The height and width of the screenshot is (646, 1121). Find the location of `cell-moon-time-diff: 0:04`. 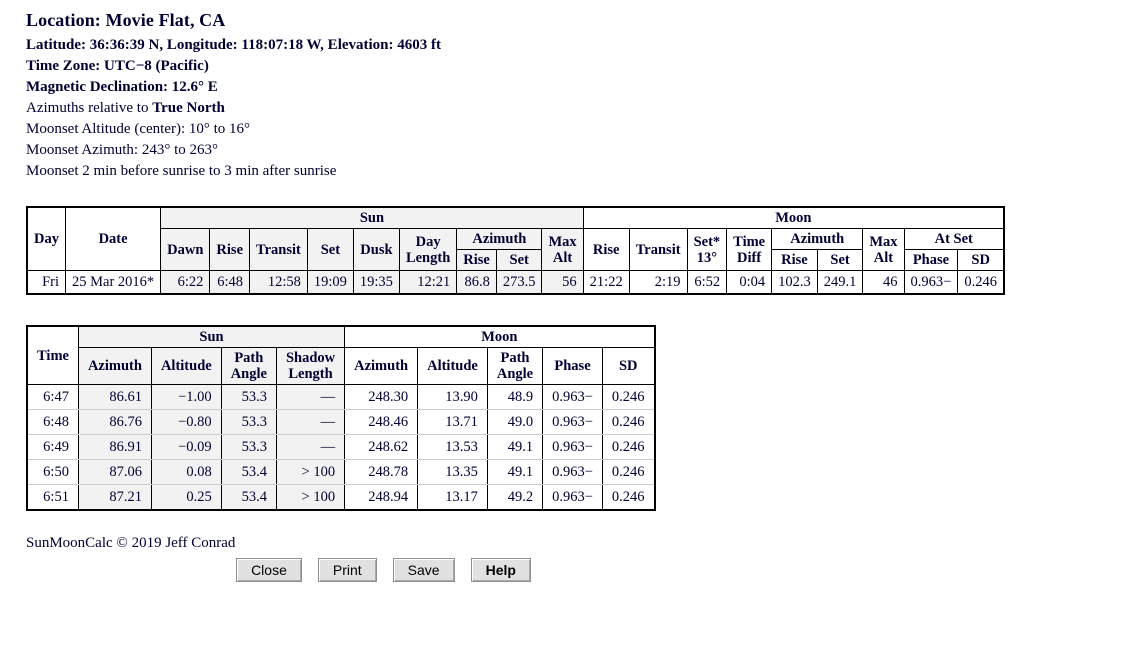

cell-moon-time-diff: 0:04 is located at coordinates (749, 282).